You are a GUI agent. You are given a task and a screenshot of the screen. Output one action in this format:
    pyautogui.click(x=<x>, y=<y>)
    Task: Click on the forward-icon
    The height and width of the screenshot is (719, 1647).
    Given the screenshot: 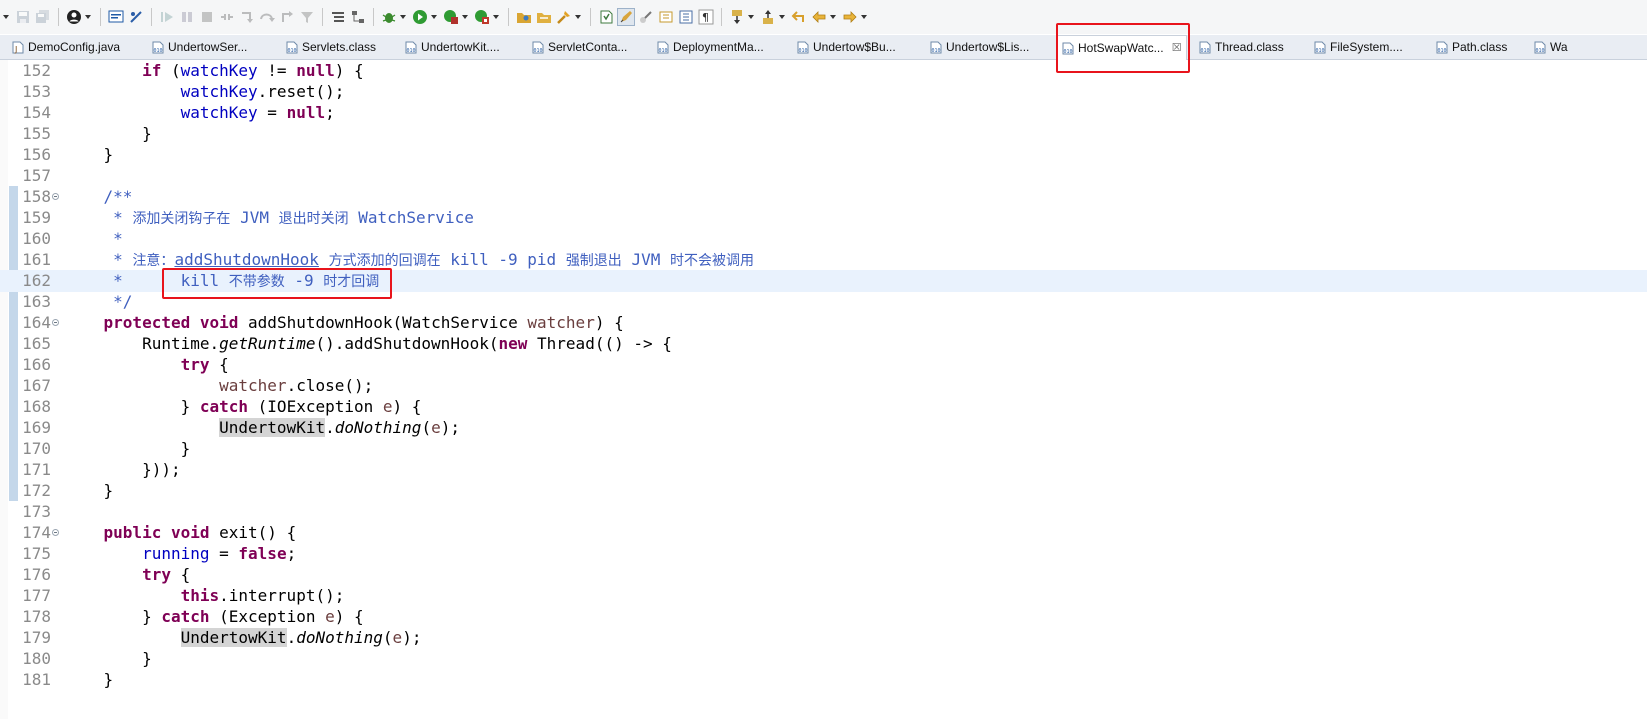 What is the action you would take?
    pyautogui.click(x=850, y=17)
    